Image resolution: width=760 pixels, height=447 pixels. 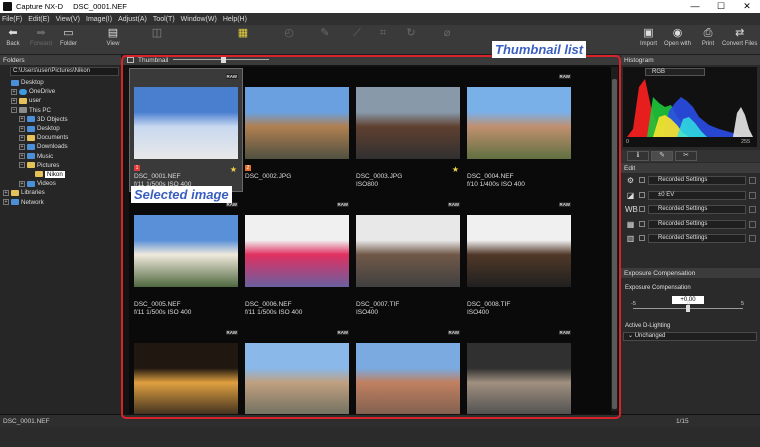 I want to click on menu-view: View(V), so click(x=68, y=19).